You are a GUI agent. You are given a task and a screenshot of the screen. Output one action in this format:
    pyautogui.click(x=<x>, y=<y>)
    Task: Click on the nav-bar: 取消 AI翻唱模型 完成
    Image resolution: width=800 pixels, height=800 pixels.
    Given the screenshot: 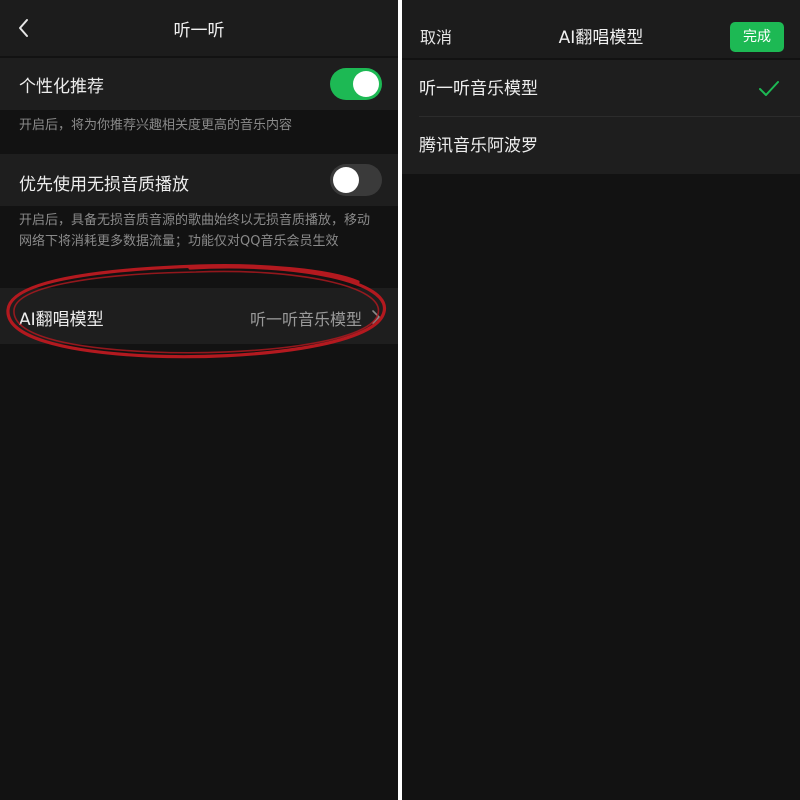 What is the action you would take?
    pyautogui.click(x=601, y=29)
    